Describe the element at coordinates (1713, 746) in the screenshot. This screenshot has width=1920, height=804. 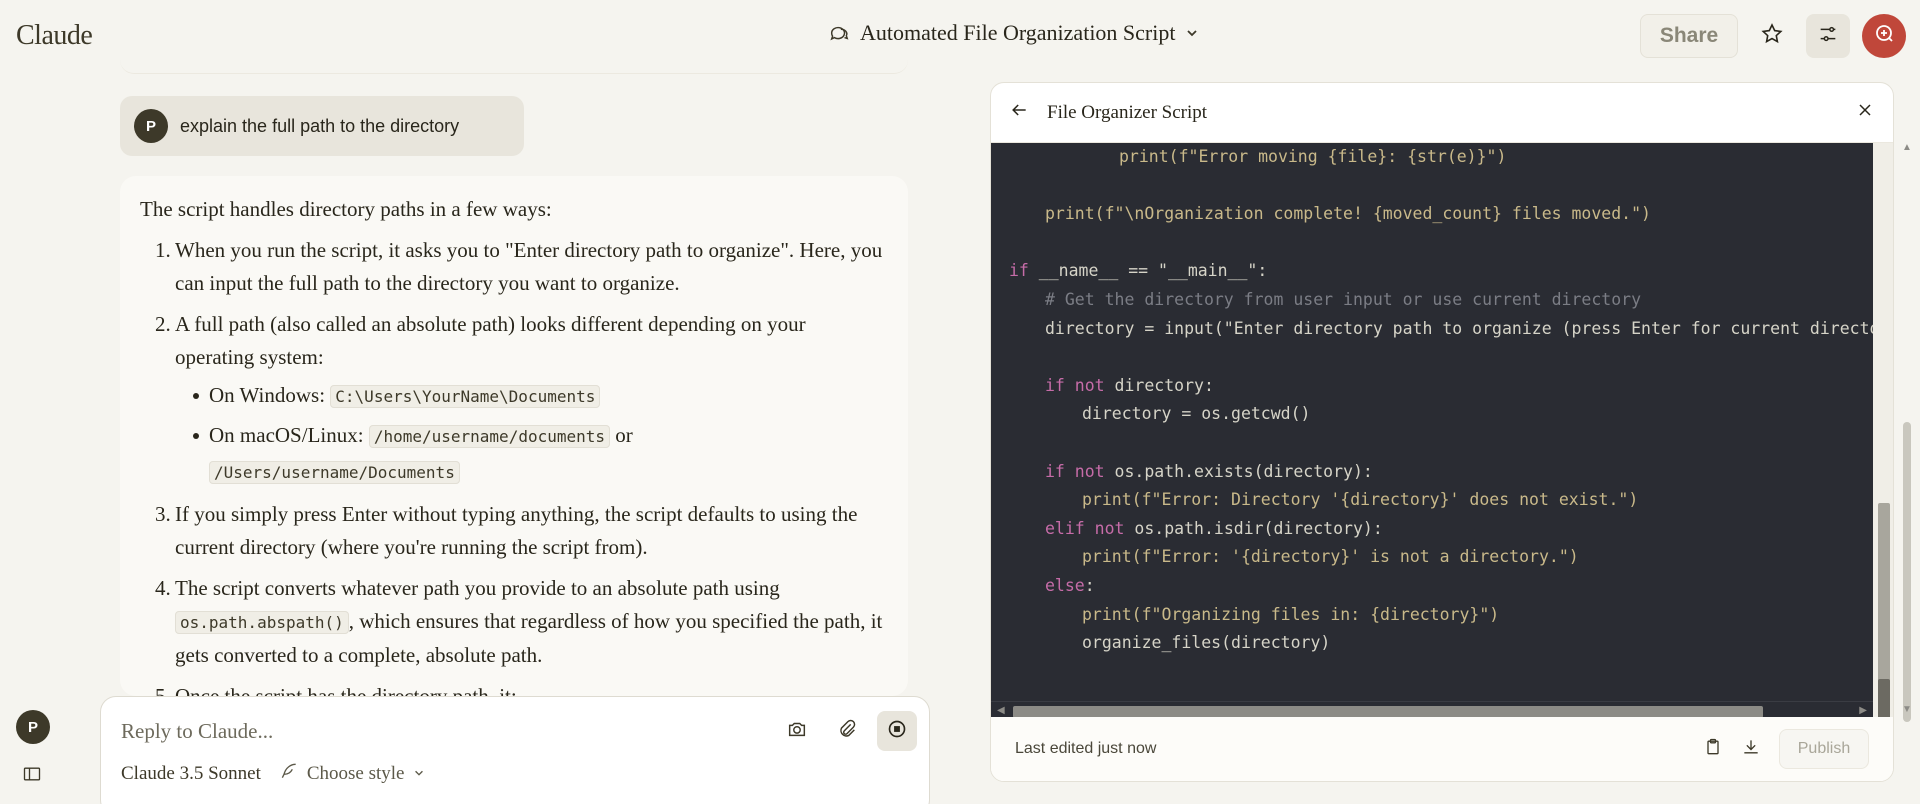
I see `clipboard-icon` at that location.